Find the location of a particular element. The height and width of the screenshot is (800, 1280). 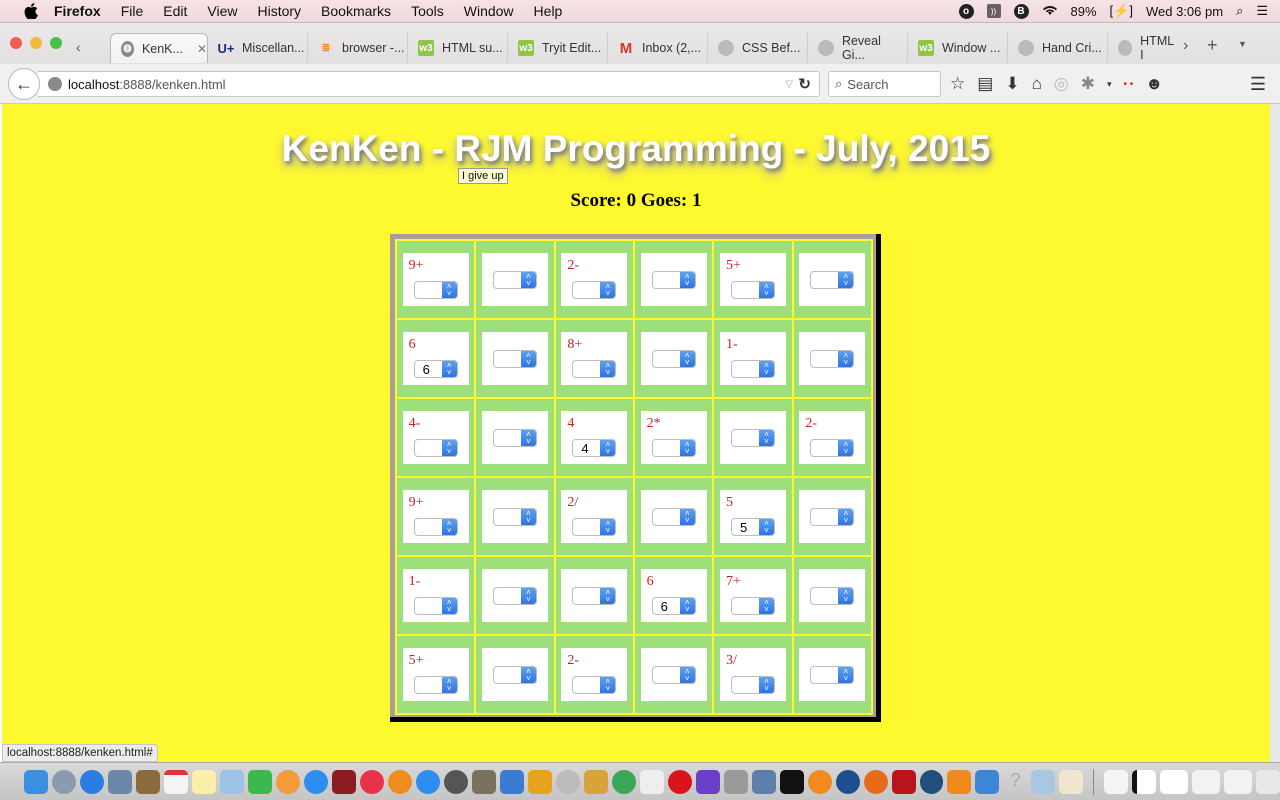

wireshark-icon is located at coordinates (539, 781).